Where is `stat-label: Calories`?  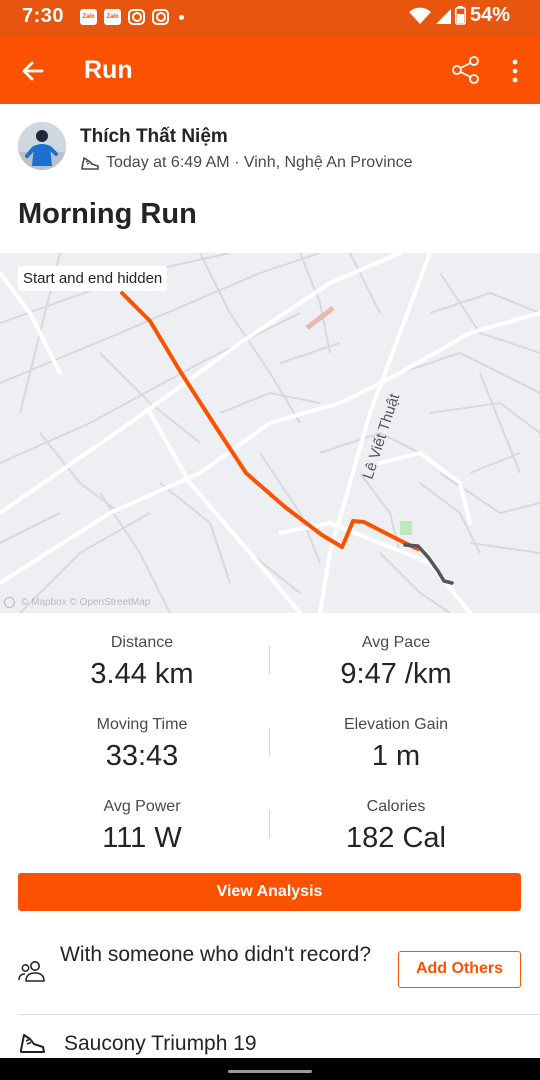
stat-label: Calories is located at coordinates (396, 806).